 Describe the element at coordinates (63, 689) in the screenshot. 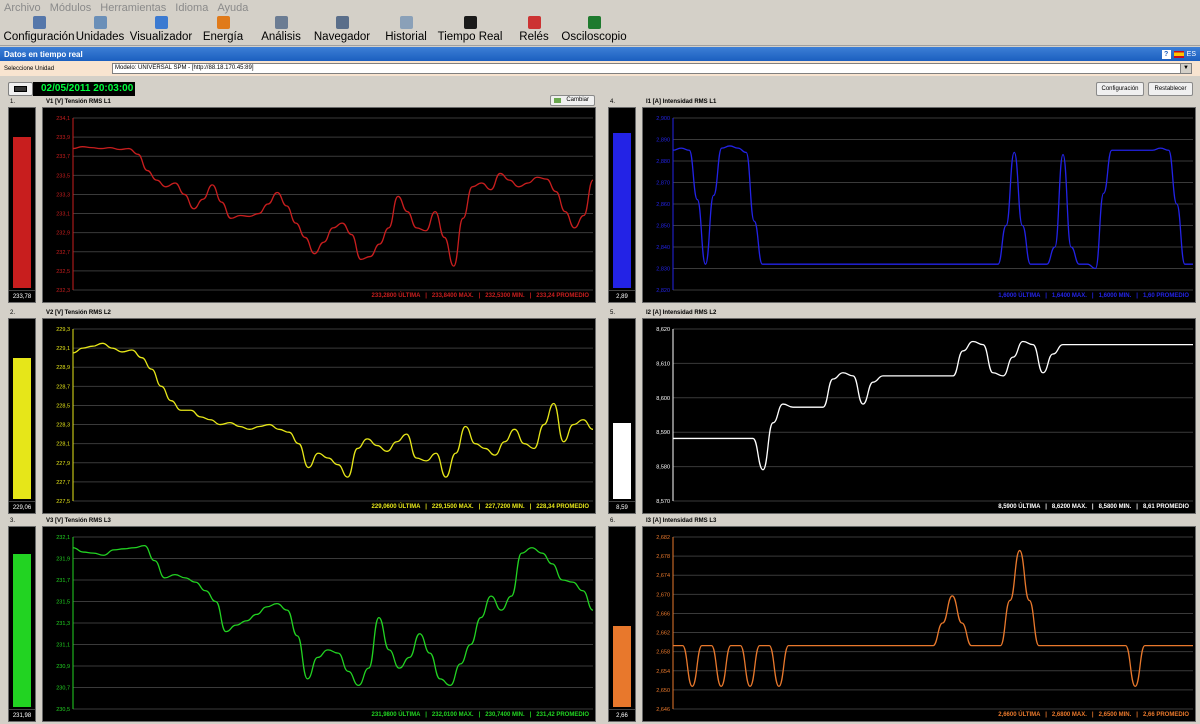

I see `y-tick-label: 230,7` at that location.